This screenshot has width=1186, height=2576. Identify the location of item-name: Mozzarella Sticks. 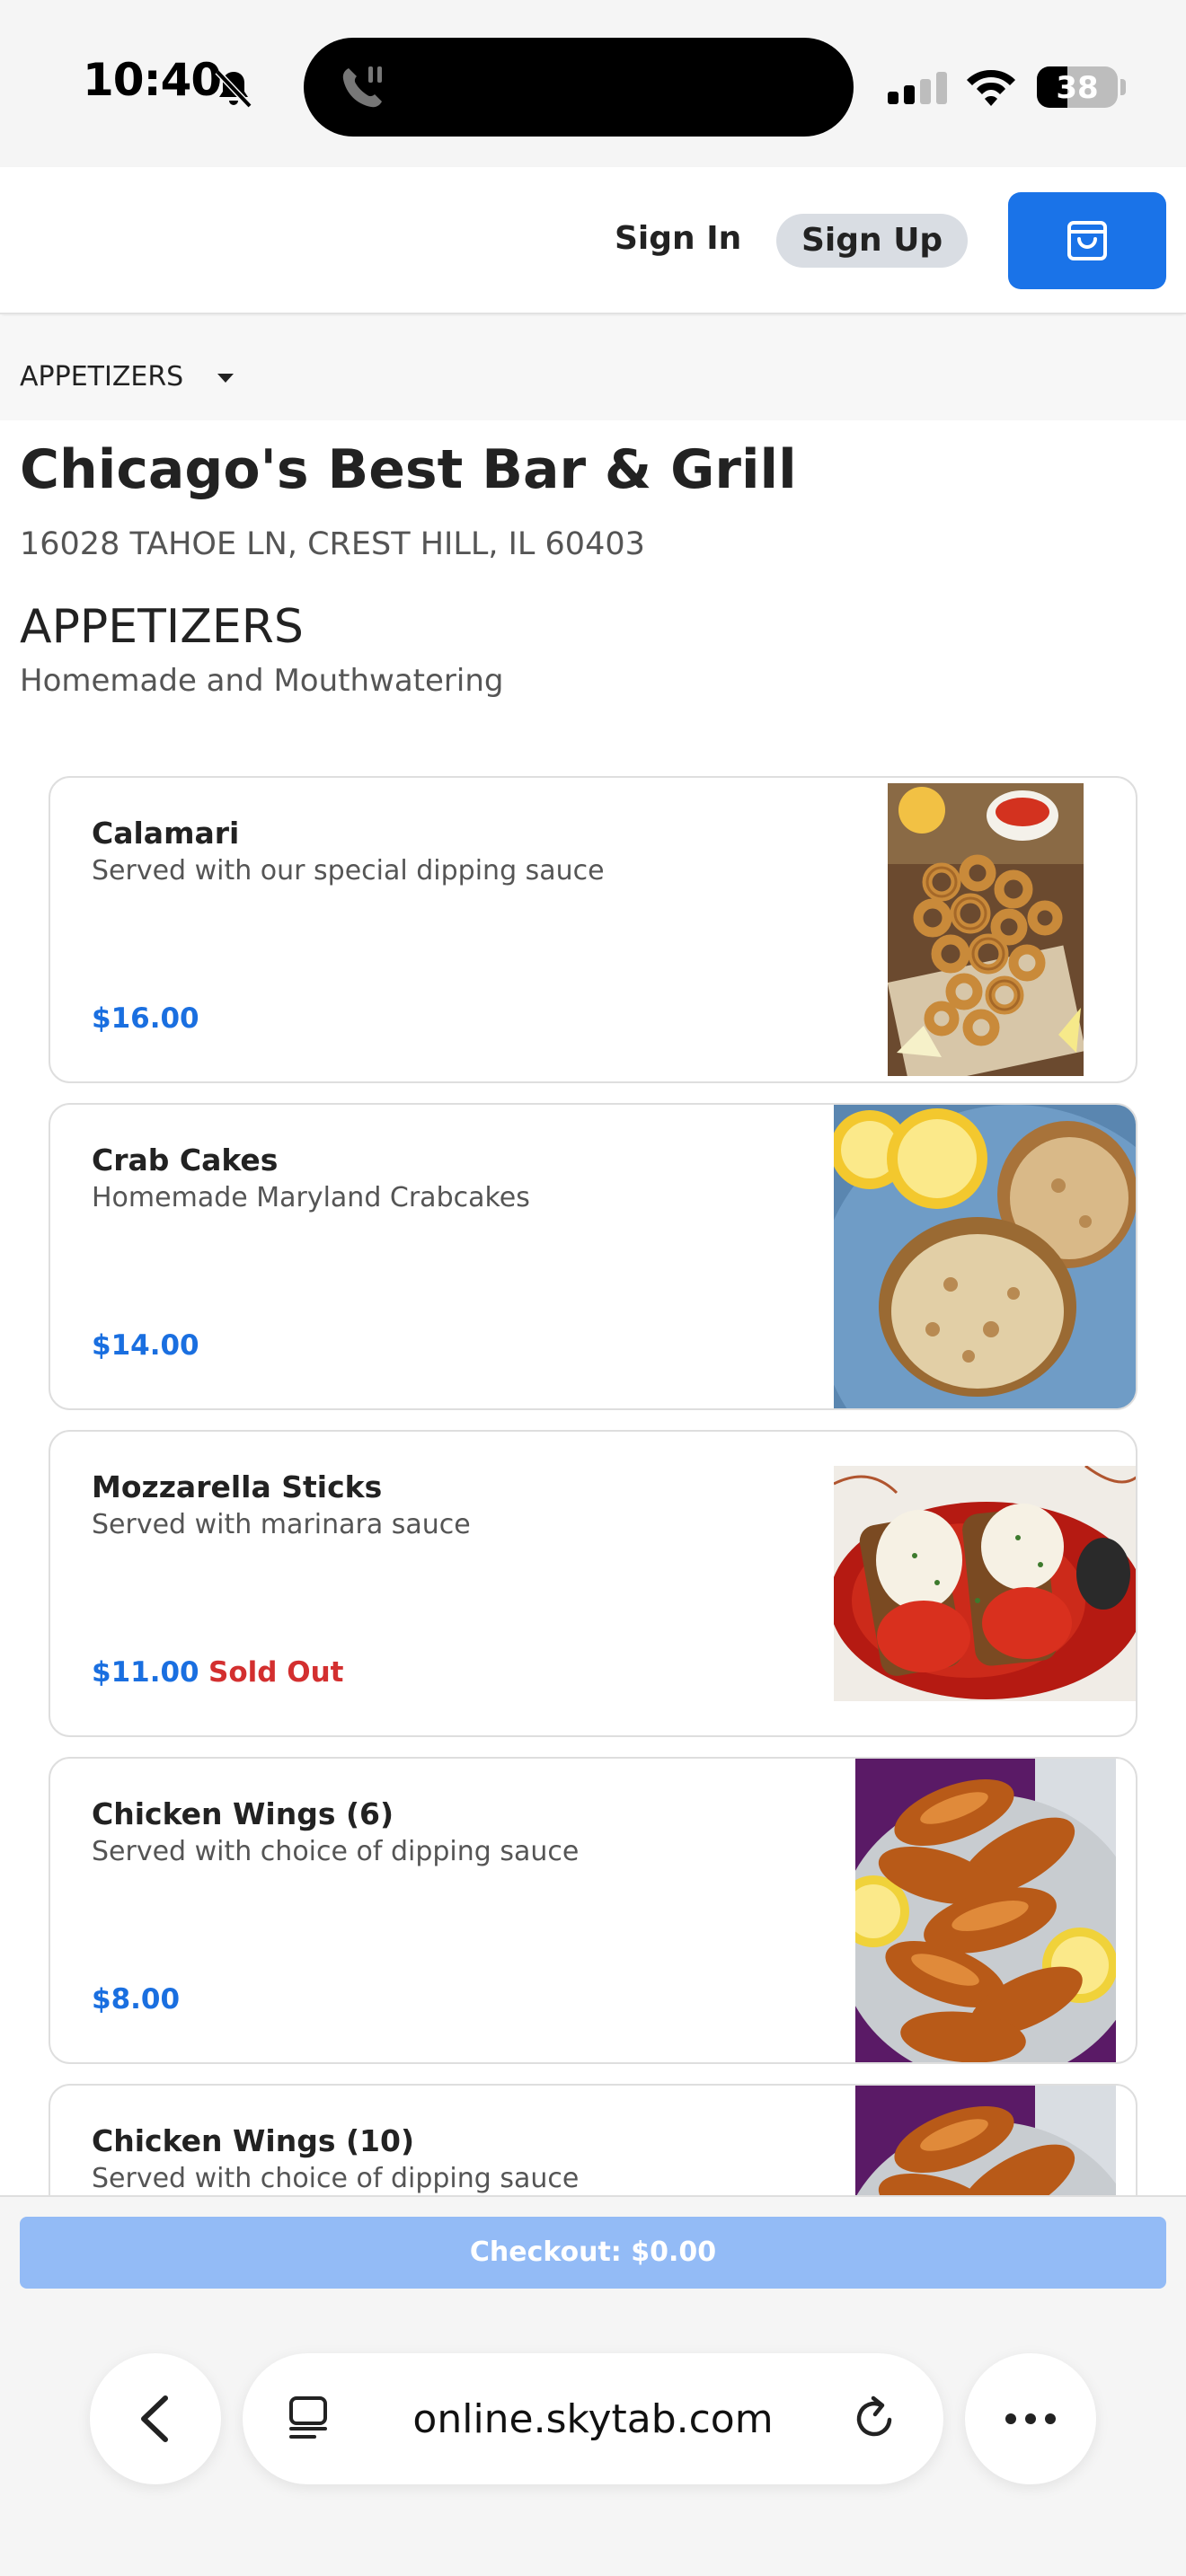
(237, 1486).